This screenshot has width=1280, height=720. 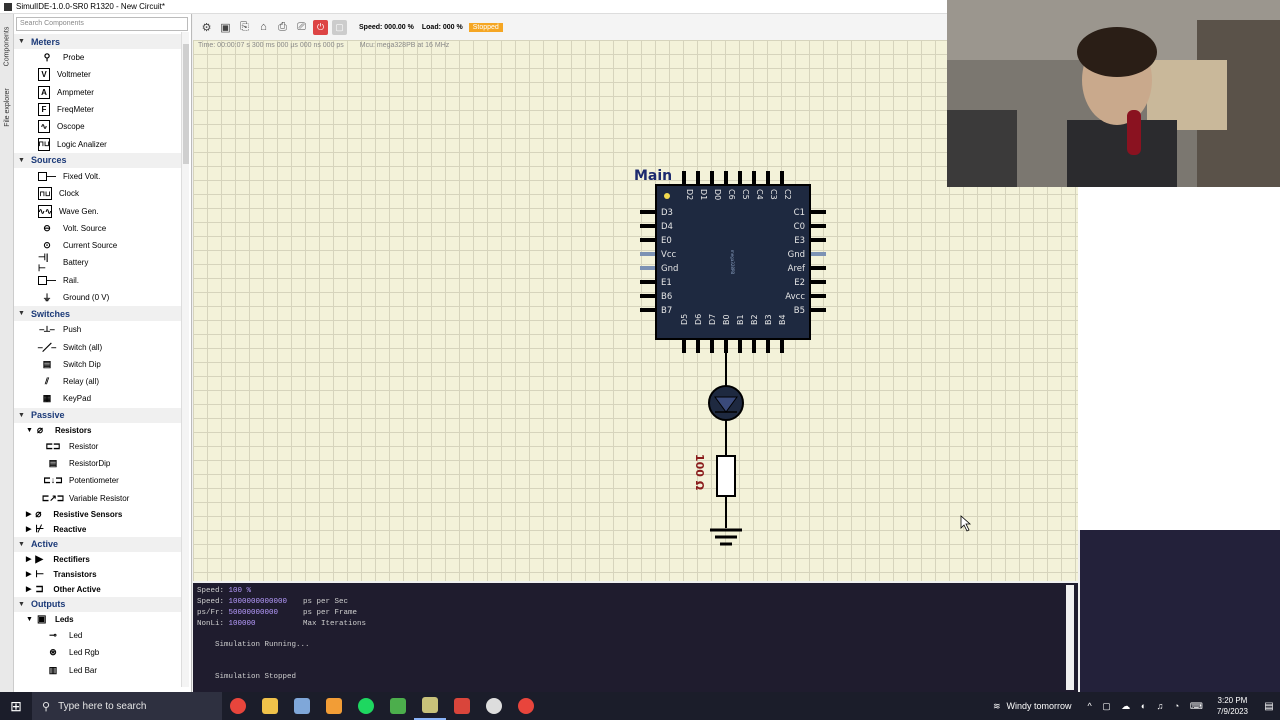 I want to click on subcategory-resistive-sensors: ▶ ⌀ Resistive Sensors, so click(x=98, y=514).